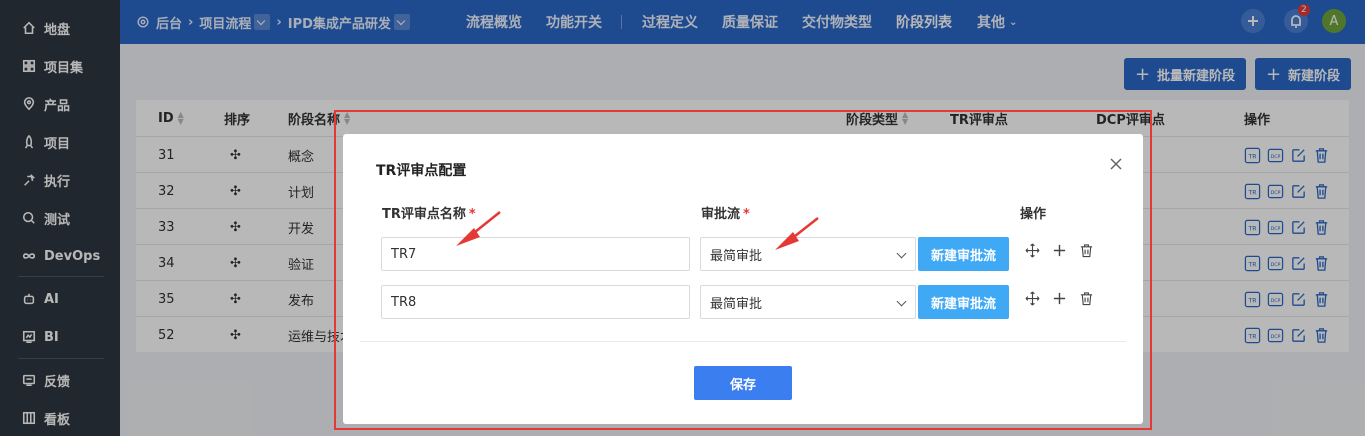 The width and height of the screenshot is (1365, 436). What do you see at coordinates (424, 214) in the screenshot?
I see `label-tr-name-text: TR评审点名称` at bounding box center [424, 214].